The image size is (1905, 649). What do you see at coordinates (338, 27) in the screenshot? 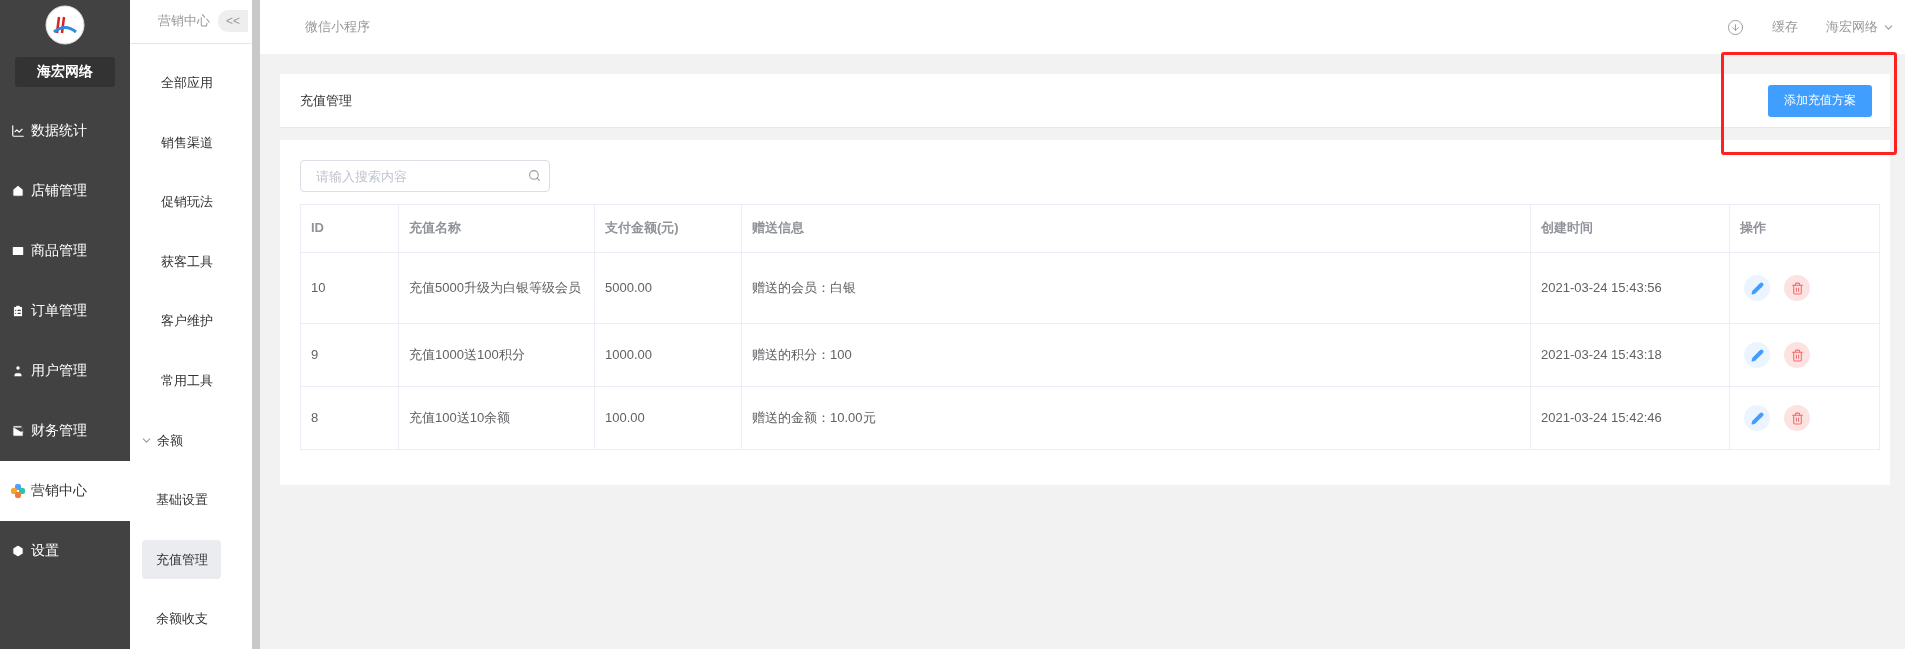
I see `app-name: 微信小程序` at bounding box center [338, 27].